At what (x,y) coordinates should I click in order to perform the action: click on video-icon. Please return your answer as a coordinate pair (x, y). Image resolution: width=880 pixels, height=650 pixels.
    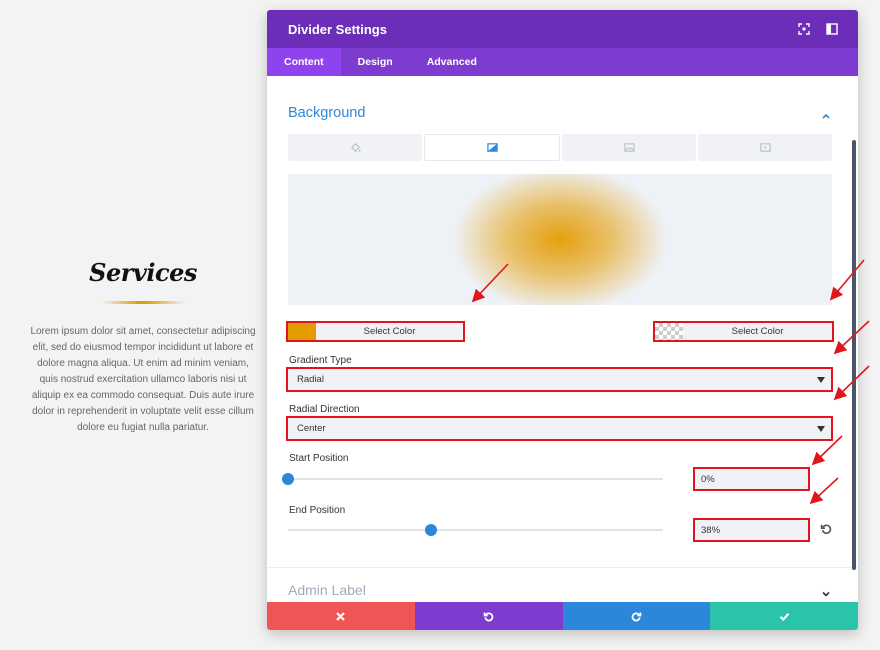
    Looking at the image, I should click on (765, 147).